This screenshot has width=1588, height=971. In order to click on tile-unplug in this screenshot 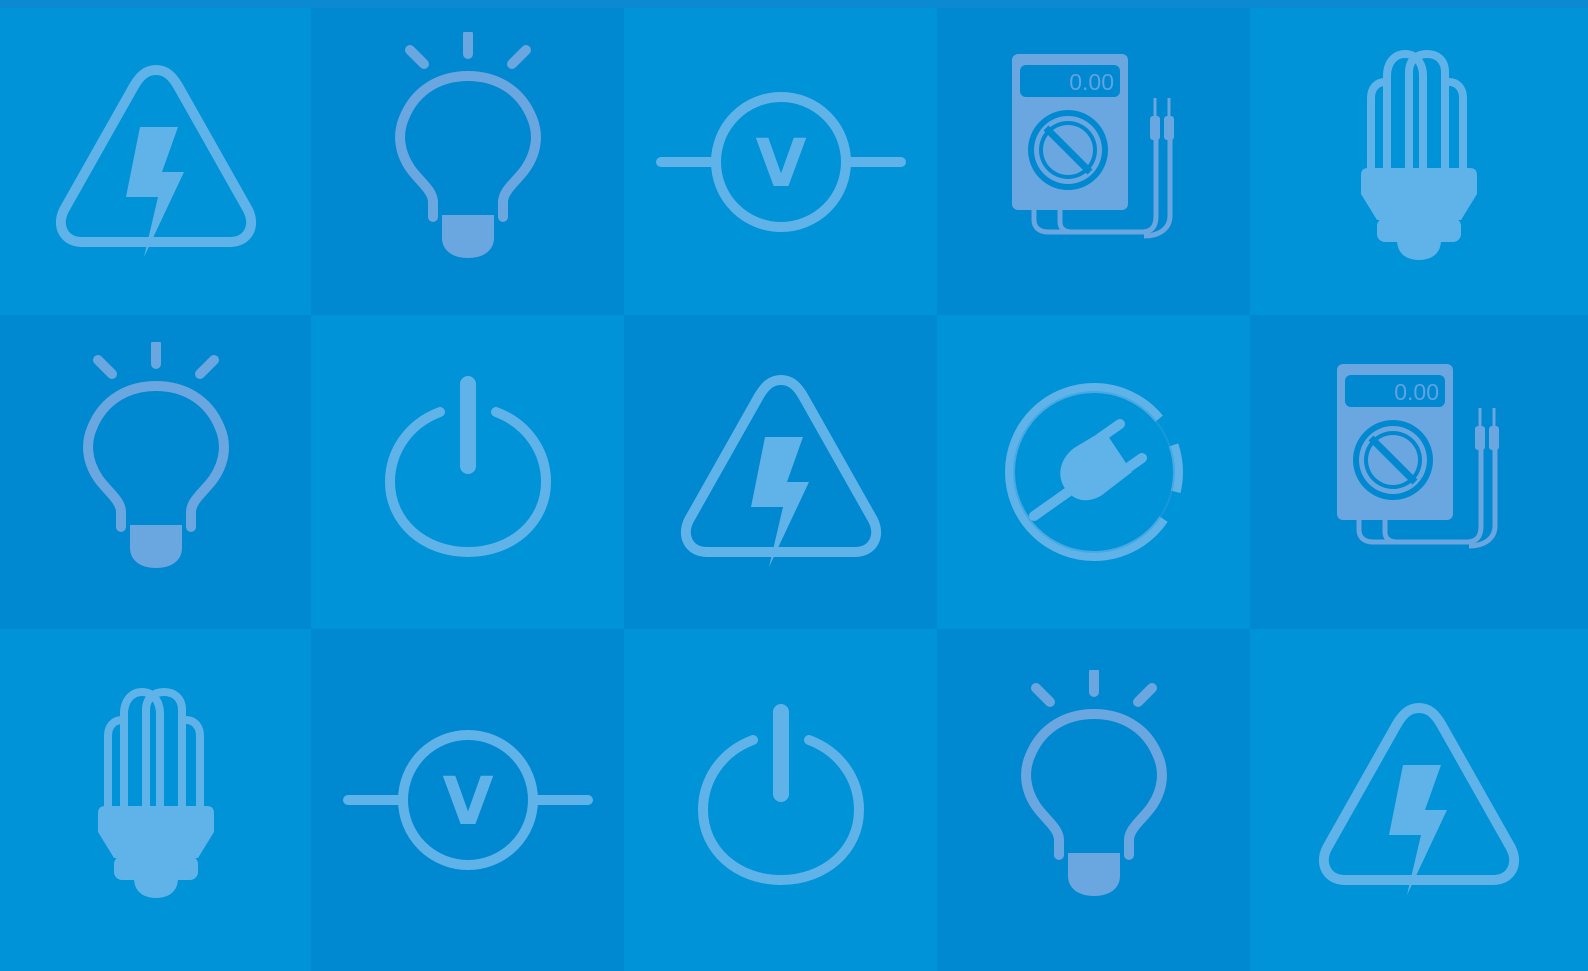, I will do `click(1093, 472)`.